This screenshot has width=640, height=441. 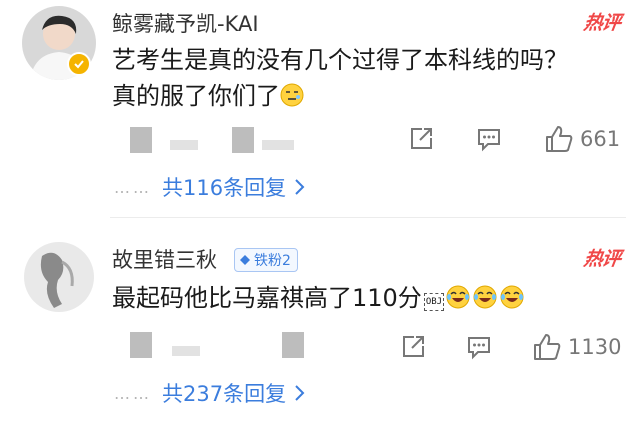 I want to click on comment-text-content: 真的服了你们了, so click(x=196, y=96).